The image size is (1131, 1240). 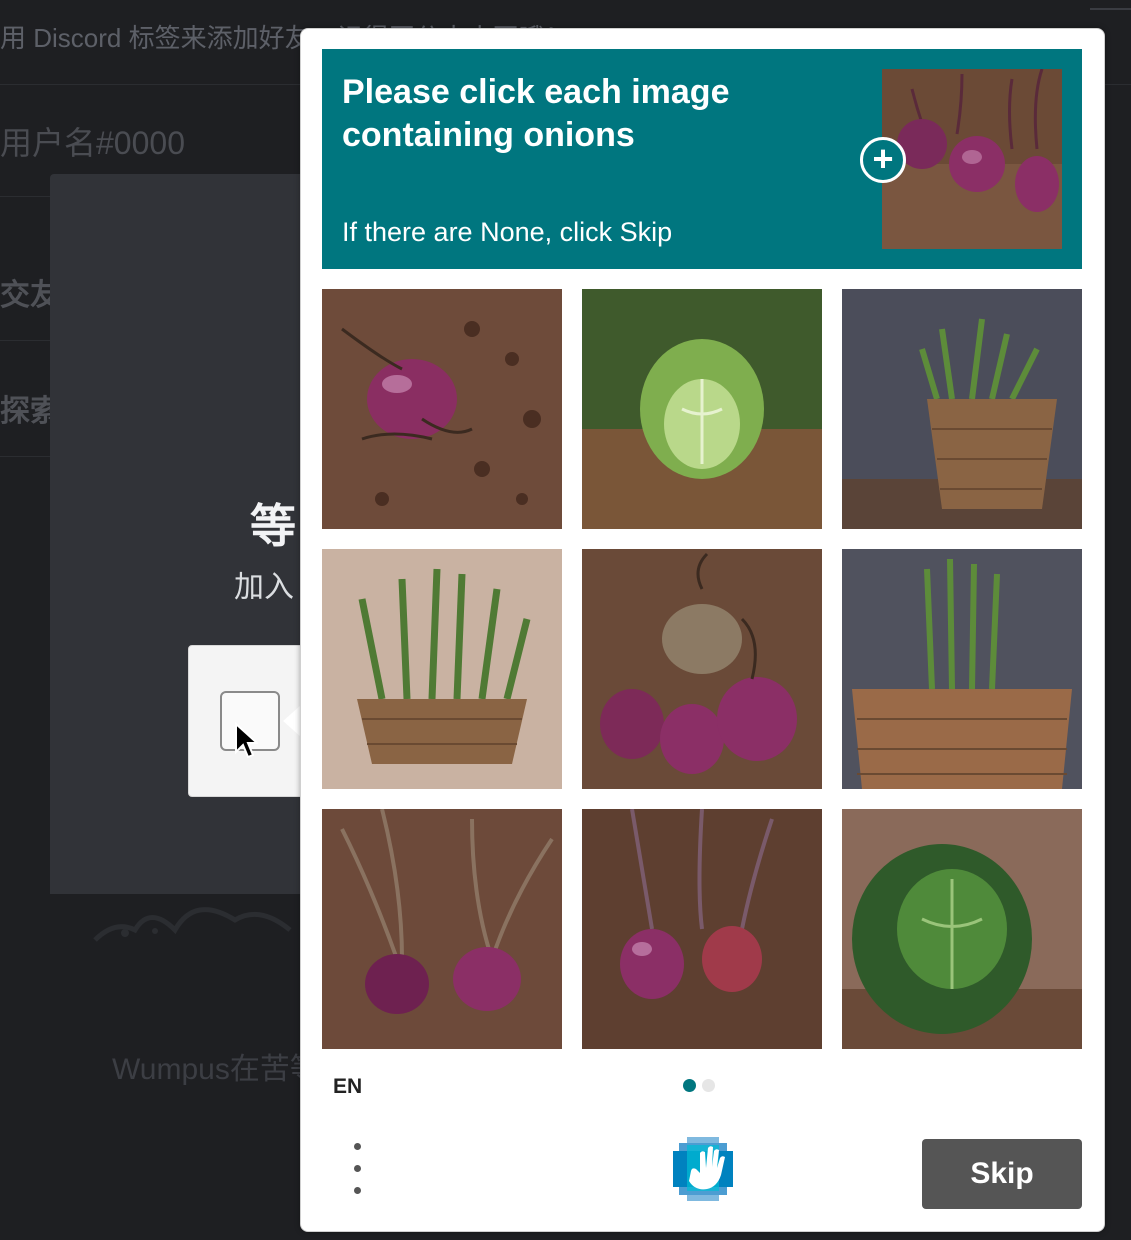 I want to click on page-indicator, so click(x=702, y=1088).